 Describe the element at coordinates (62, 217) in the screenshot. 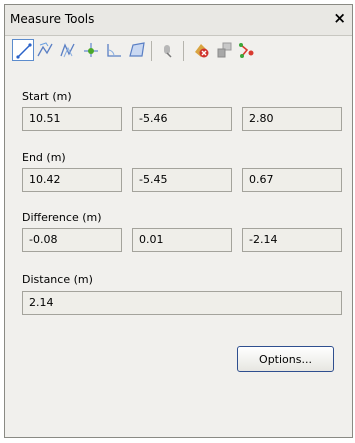

I see `difference-label: Difference (m)` at that location.